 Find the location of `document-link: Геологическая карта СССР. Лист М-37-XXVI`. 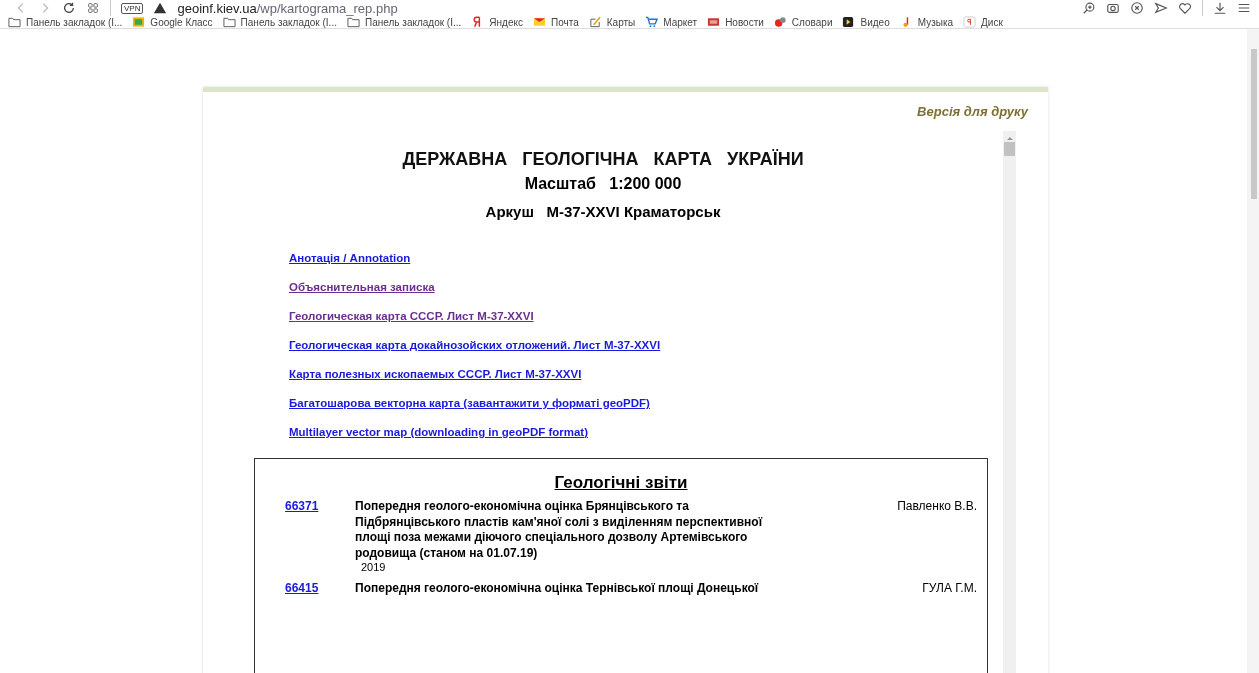

document-link: Геологическая карта СССР. Лист М-37-XXVI is located at coordinates (411, 316).